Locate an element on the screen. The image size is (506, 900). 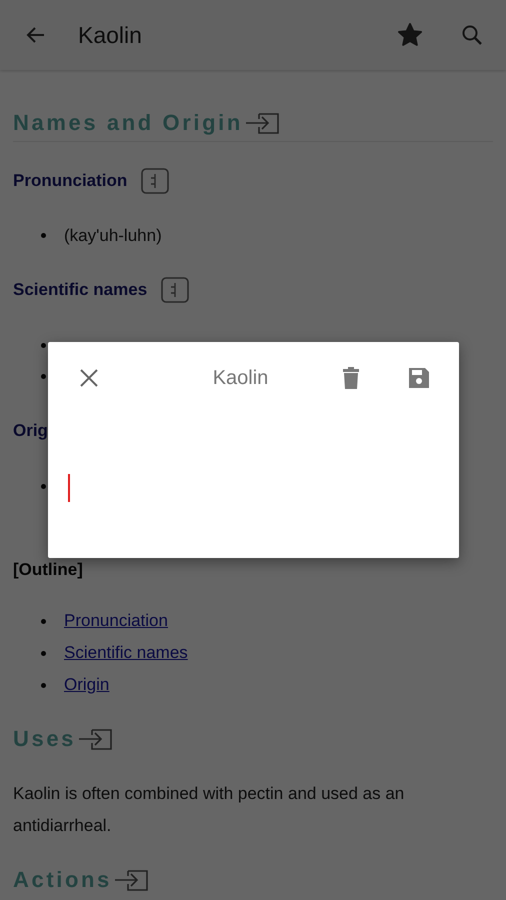
outline-link: Scientific names is located at coordinates (126, 653).